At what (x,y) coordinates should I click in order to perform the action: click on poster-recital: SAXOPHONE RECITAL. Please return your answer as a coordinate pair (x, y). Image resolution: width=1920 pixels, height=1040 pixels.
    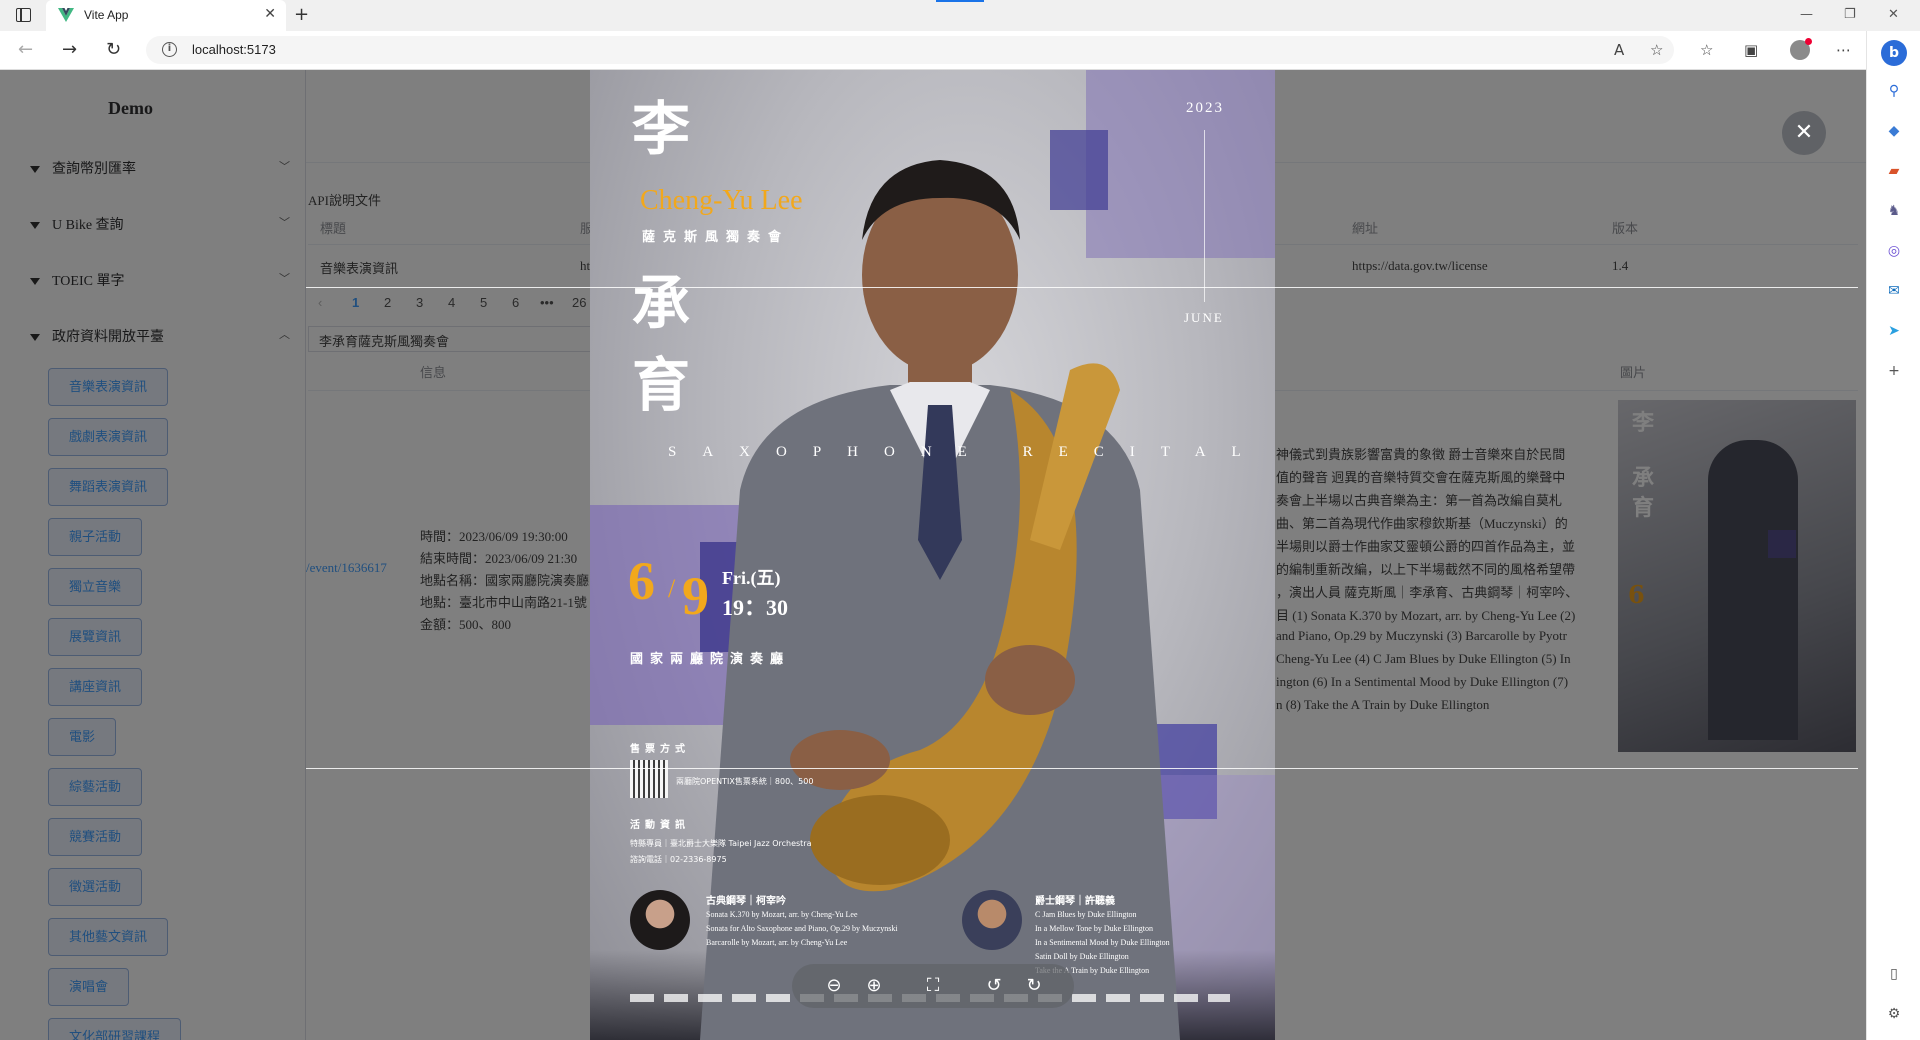
    Looking at the image, I should click on (967, 452).